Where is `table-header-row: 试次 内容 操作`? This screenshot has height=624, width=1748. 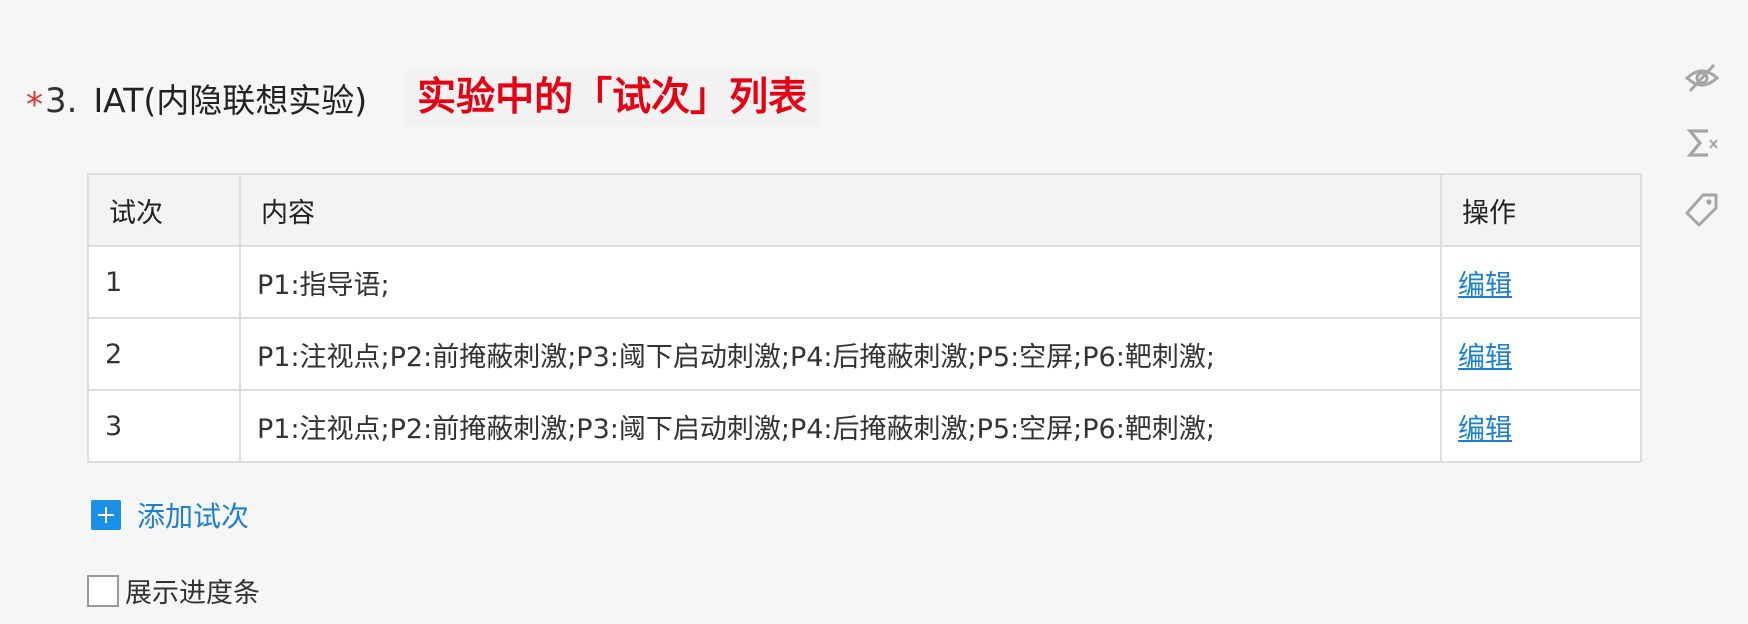 table-header-row: 试次 内容 操作 is located at coordinates (864, 210).